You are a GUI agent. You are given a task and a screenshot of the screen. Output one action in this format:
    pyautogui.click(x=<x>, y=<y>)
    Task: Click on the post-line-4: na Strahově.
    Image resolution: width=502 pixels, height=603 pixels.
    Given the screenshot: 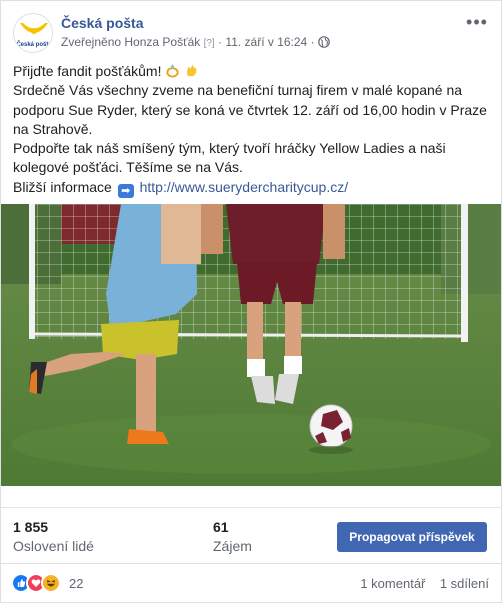 What is the action you would take?
    pyautogui.click(x=53, y=128)
    